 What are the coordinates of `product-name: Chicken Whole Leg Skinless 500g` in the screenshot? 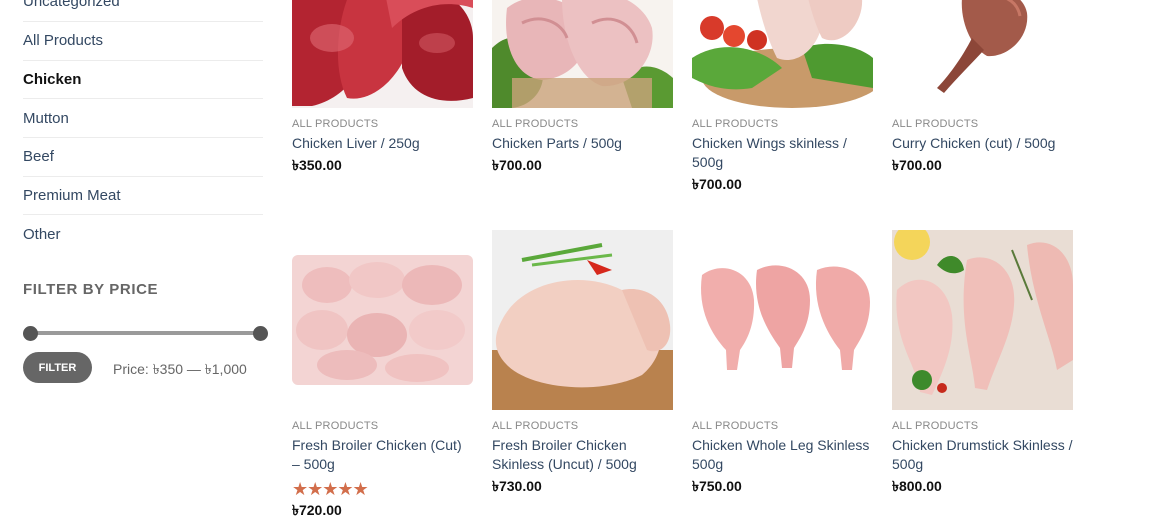 It's located at (782, 455).